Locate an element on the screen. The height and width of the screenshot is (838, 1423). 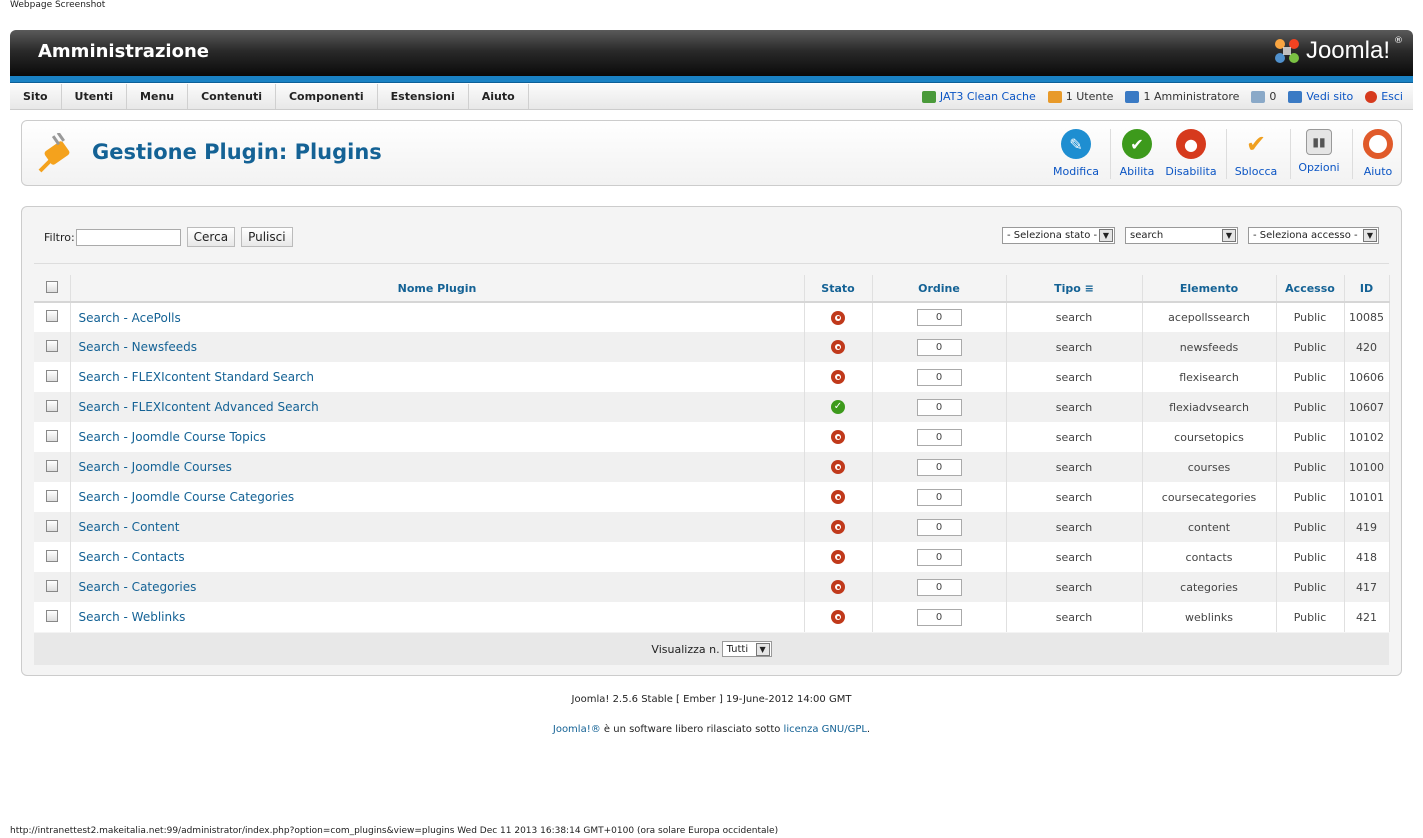
state-select: - Seleziona stato - ▼ is located at coordinates (1058, 235).